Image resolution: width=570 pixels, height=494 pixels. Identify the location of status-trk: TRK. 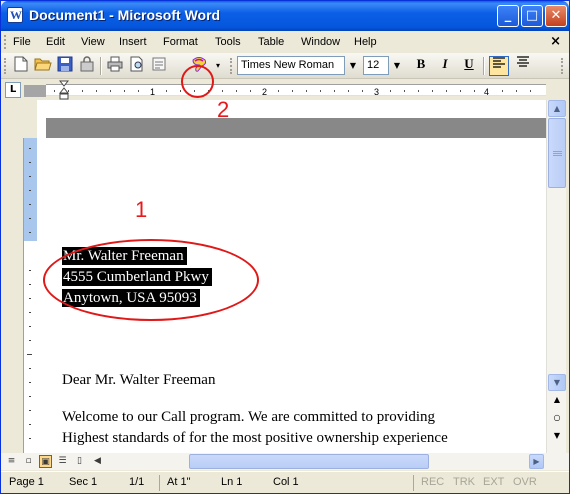
(464, 482).